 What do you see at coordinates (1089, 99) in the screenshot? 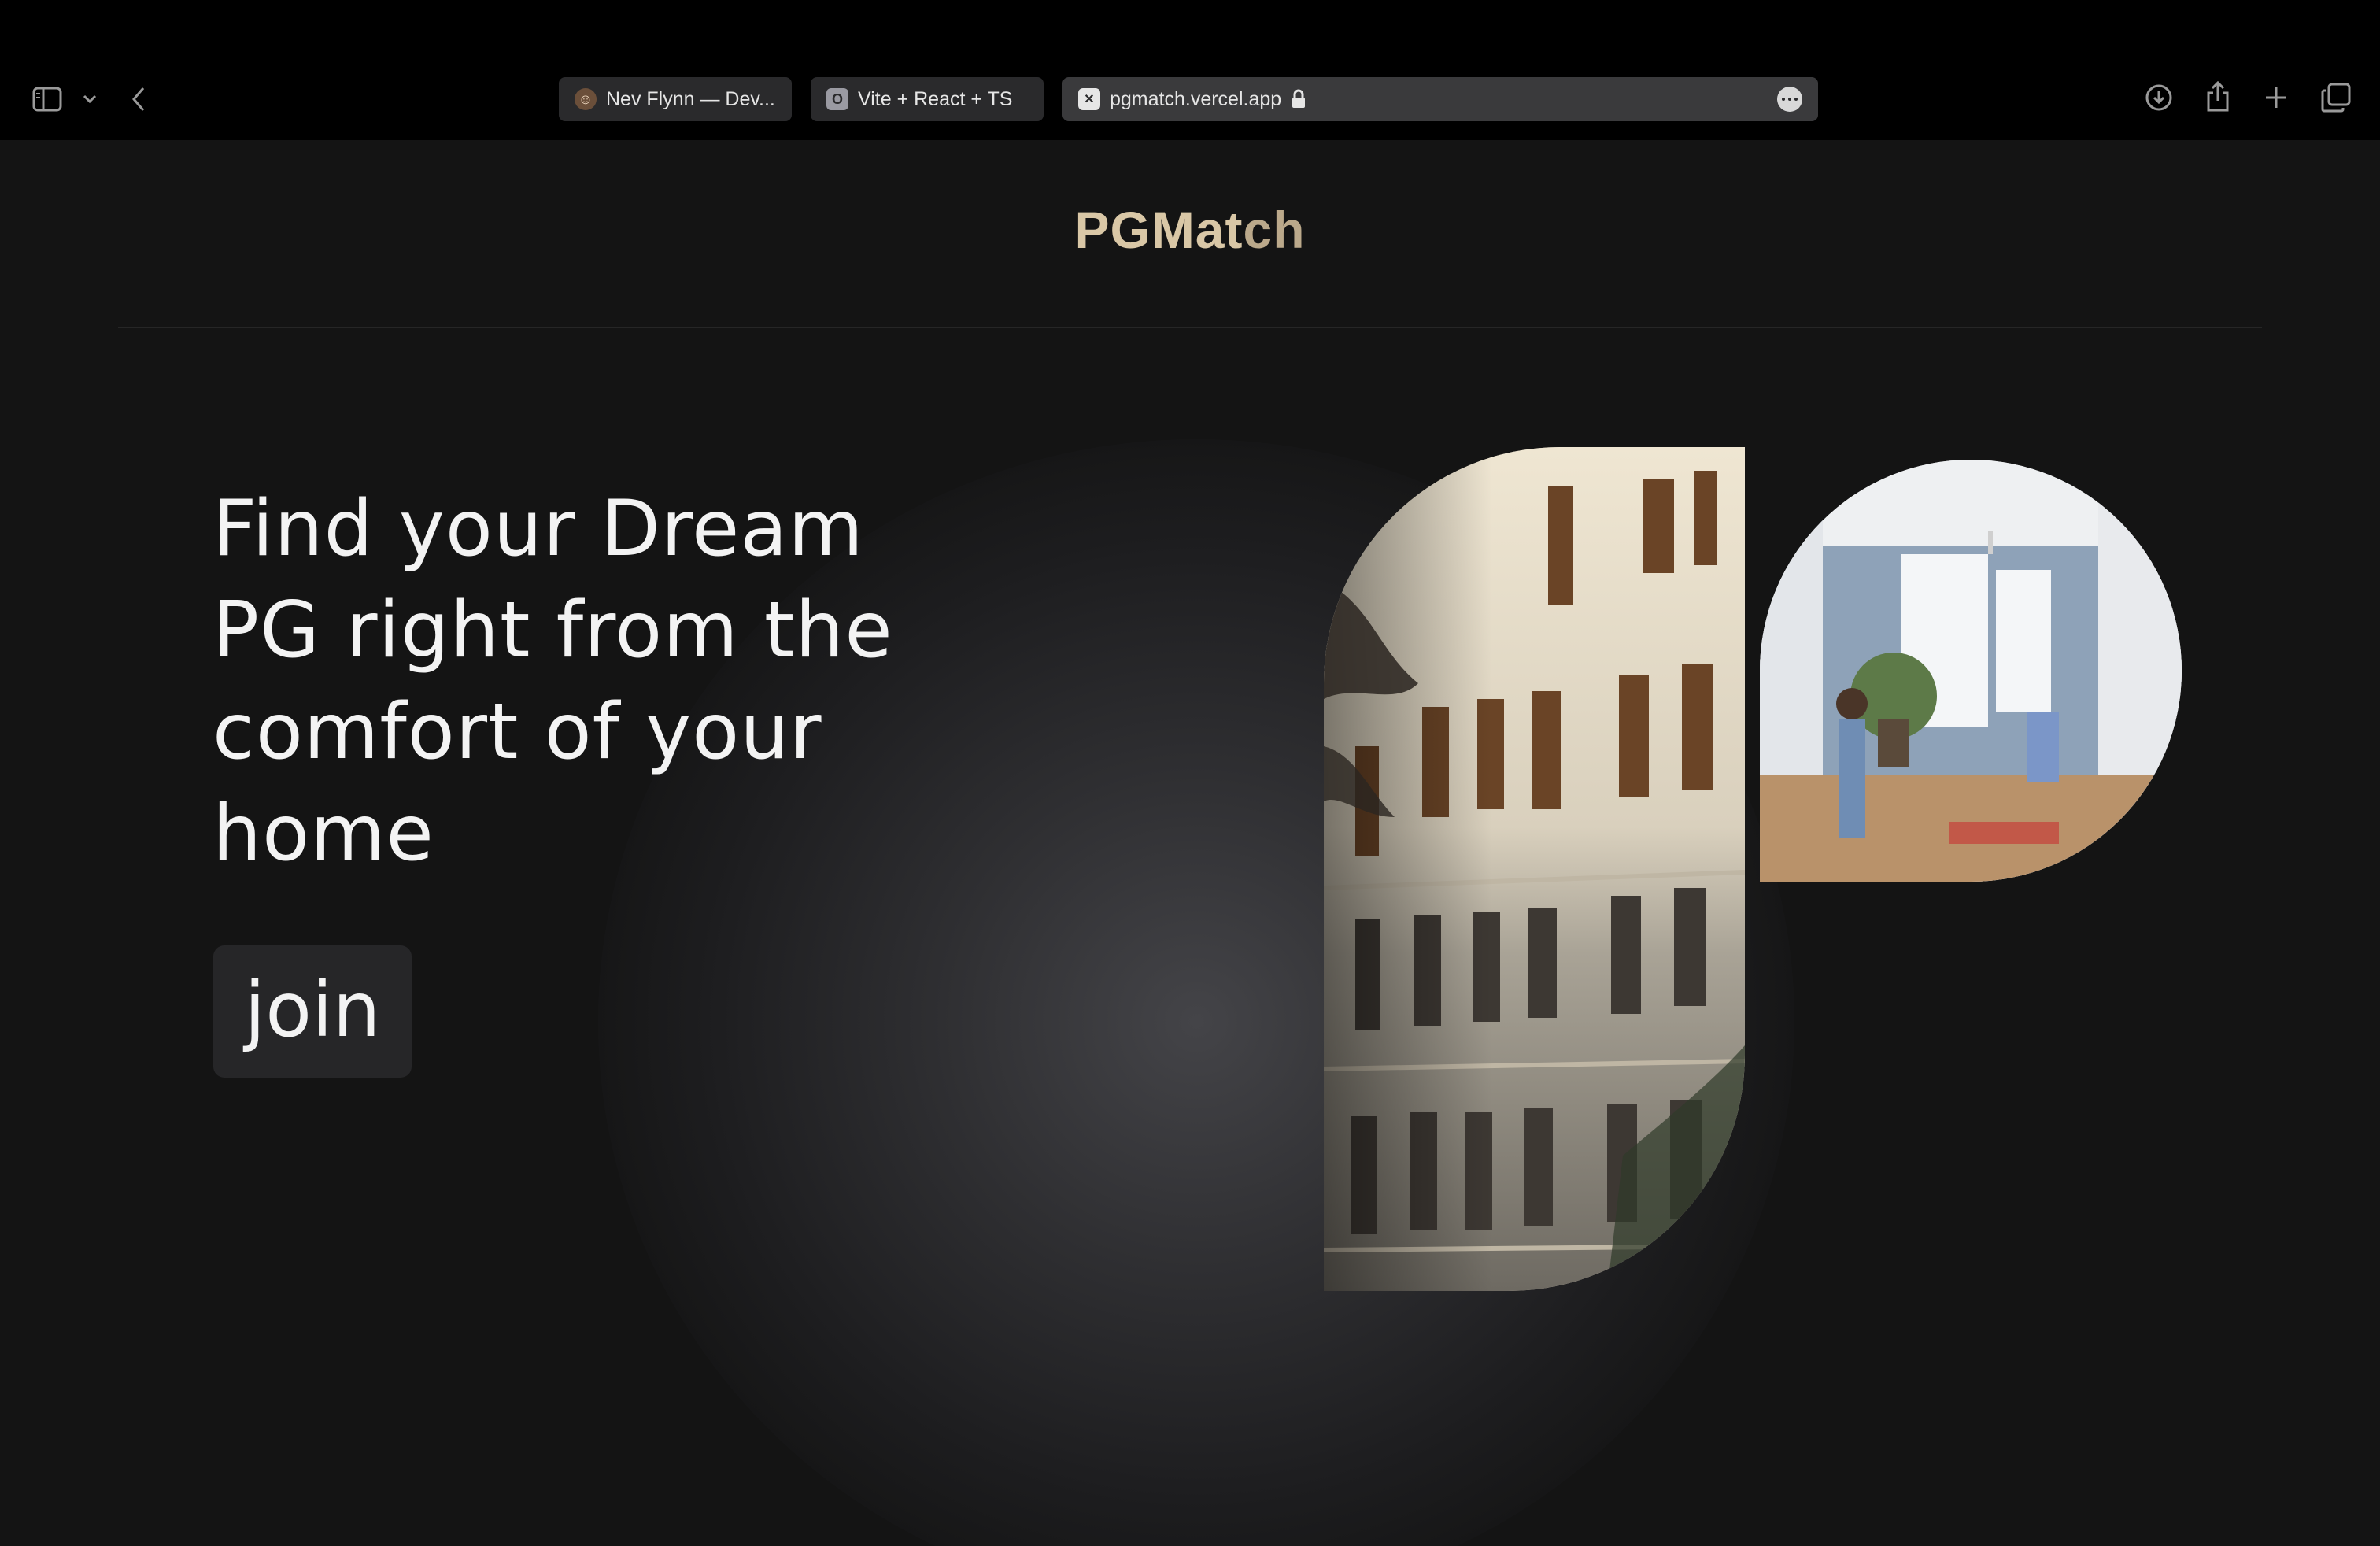
I see `x-favicon-icon: ✕` at bounding box center [1089, 99].